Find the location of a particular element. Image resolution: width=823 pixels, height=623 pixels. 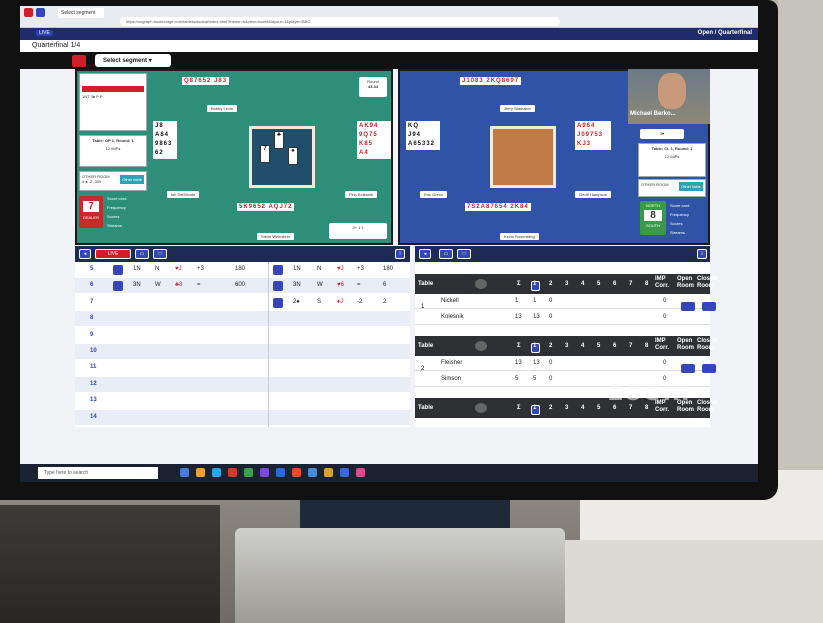

app-icon is located at coordinates (28, 12).